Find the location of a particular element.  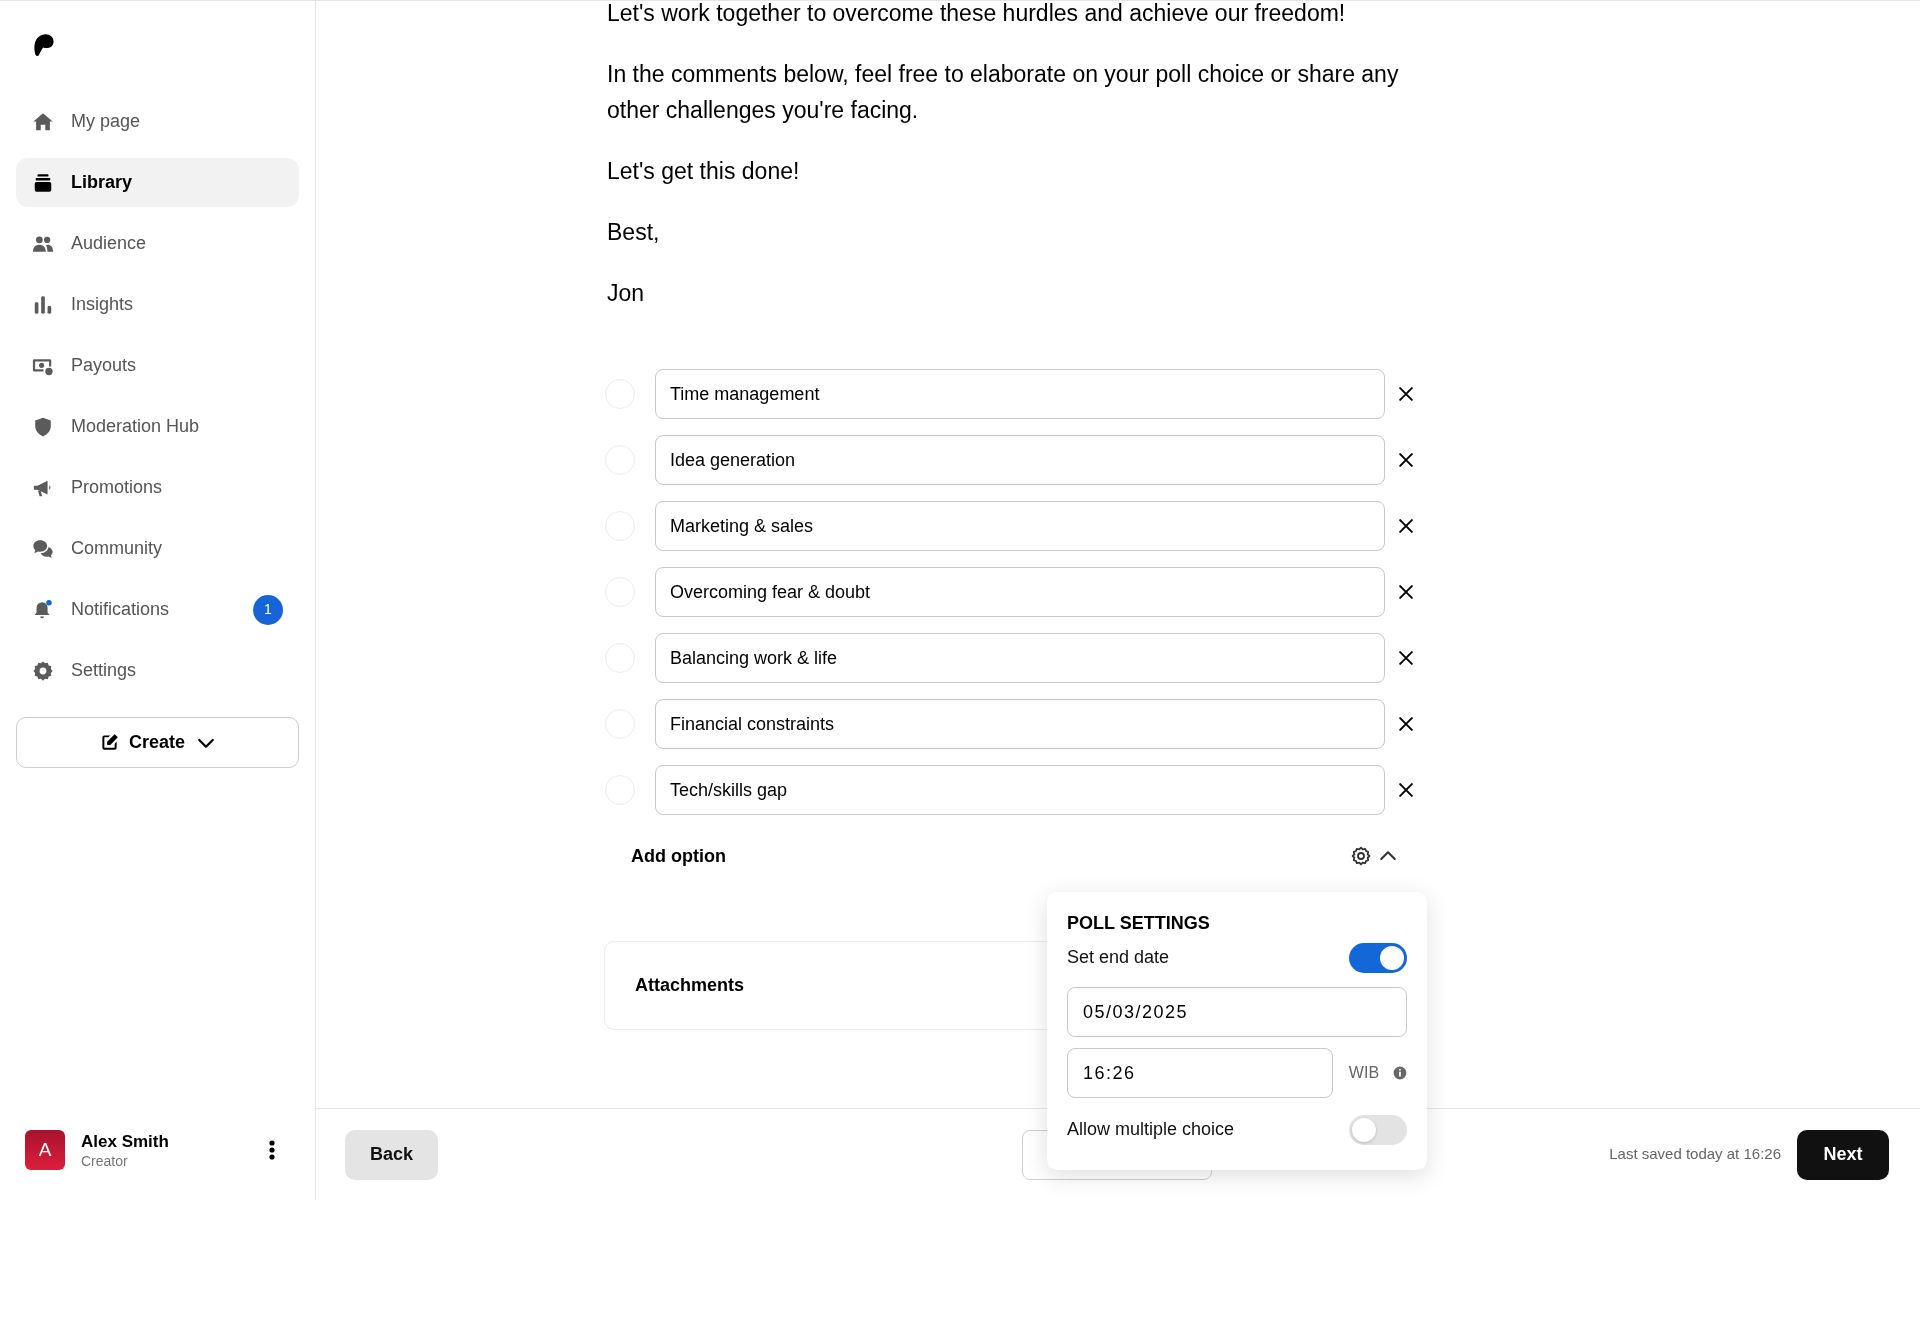

option-input-field: Tech/skills gap is located at coordinates (1020, 790).